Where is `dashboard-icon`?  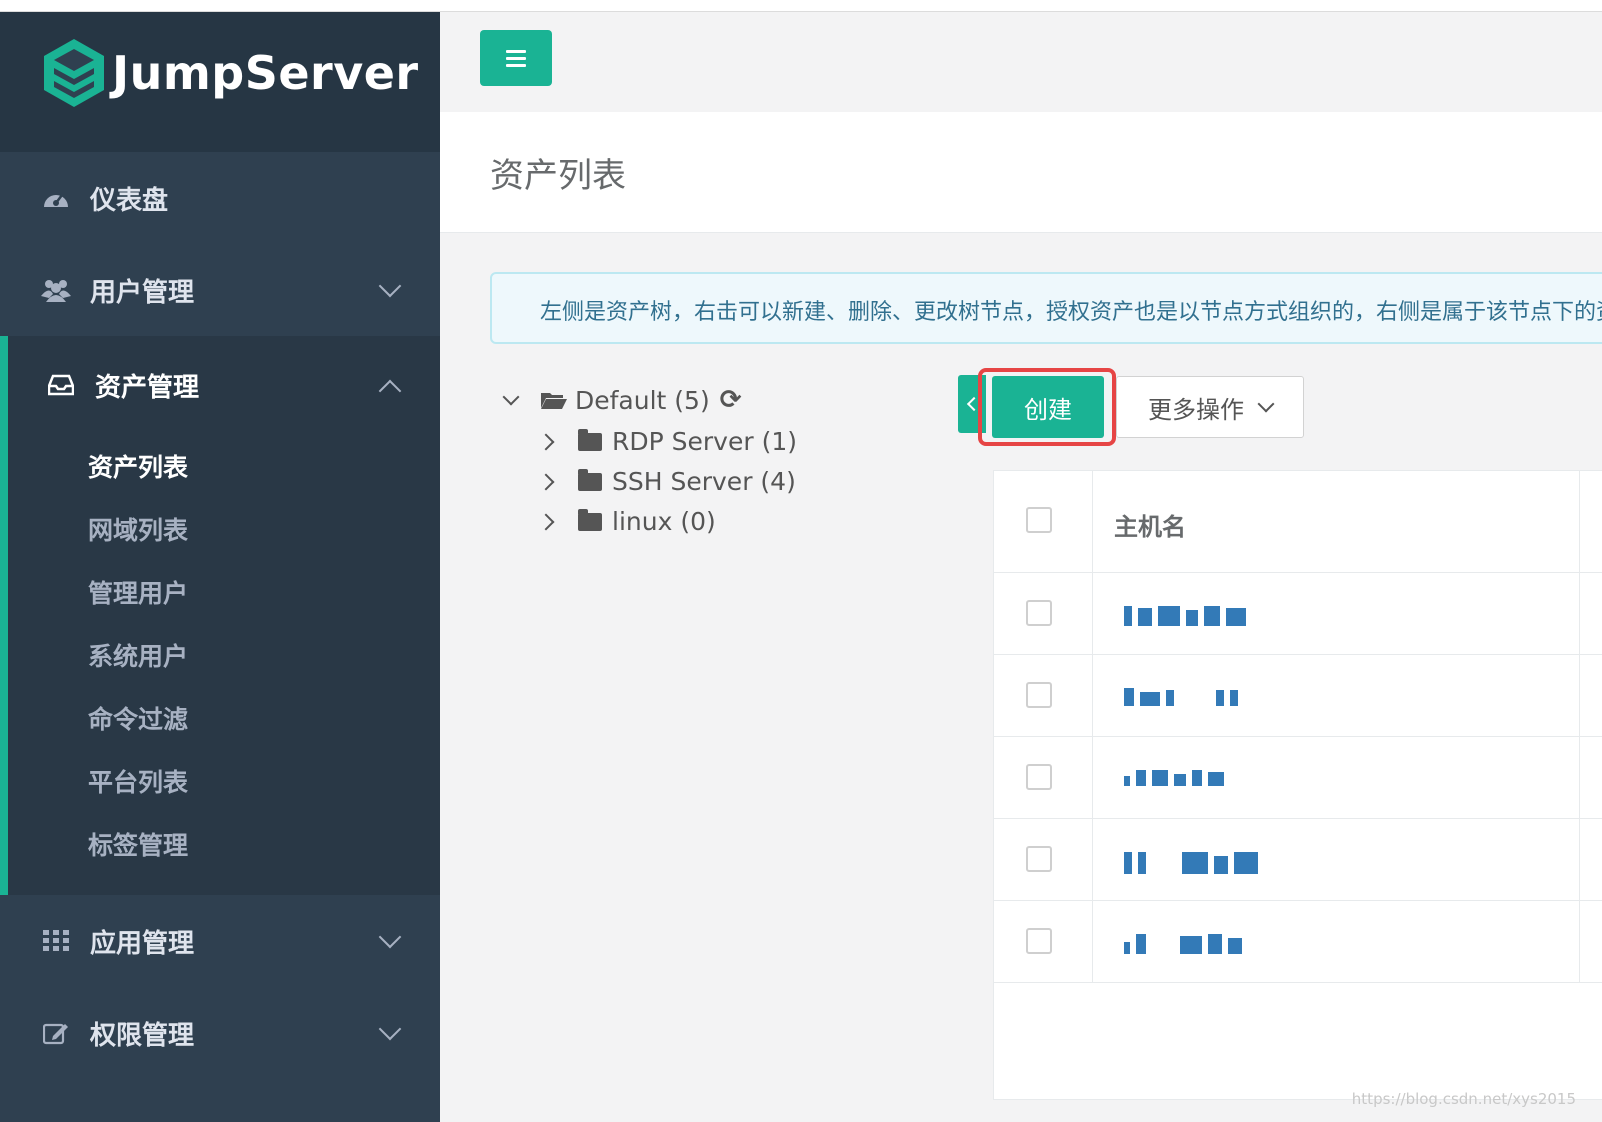
dashboard-icon is located at coordinates (56, 198).